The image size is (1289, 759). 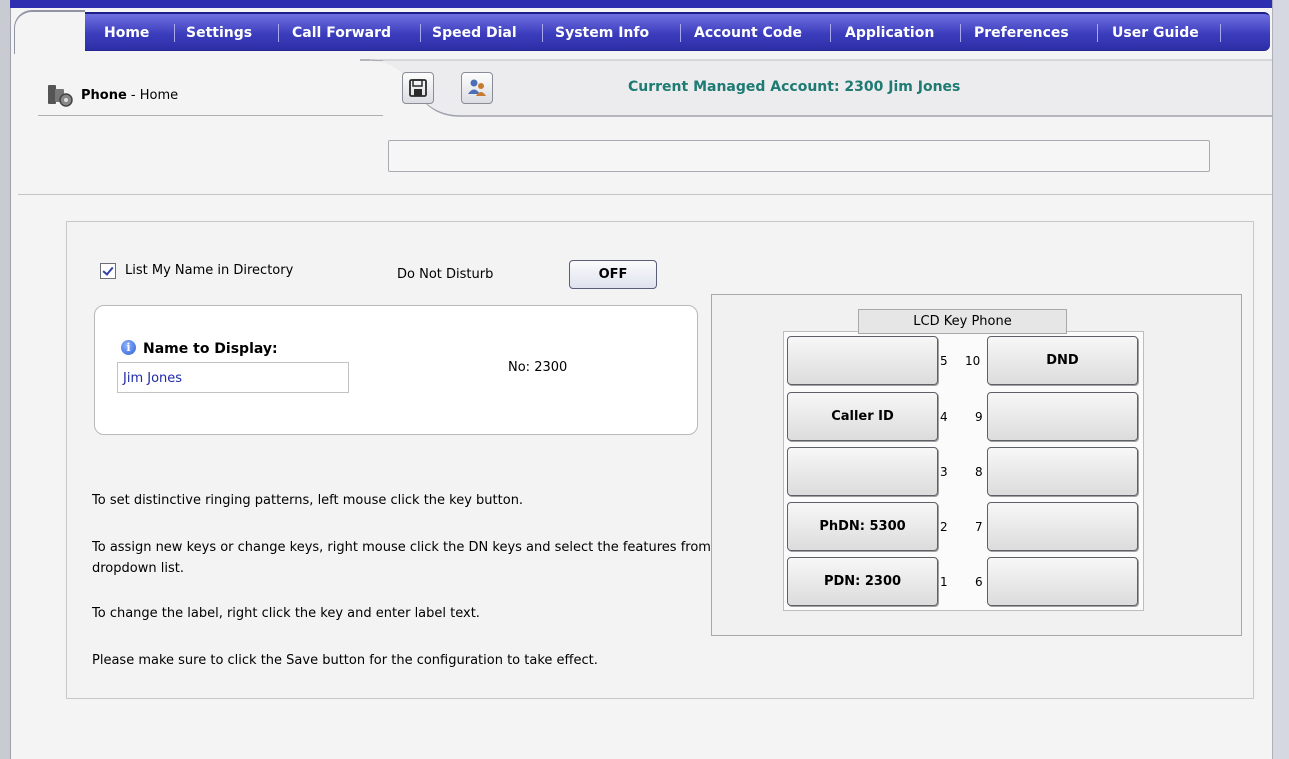 What do you see at coordinates (5, 379) in the screenshot?
I see `left-edge` at bounding box center [5, 379].